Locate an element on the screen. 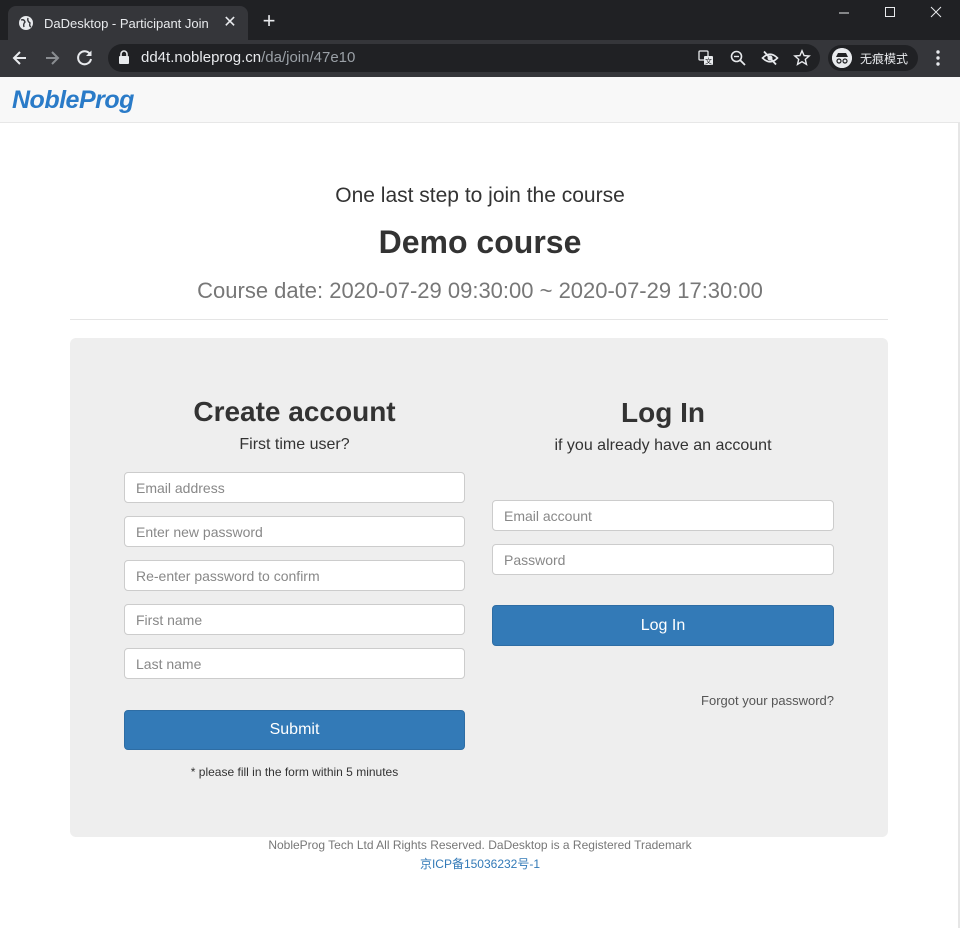  divider is located at coordinates (479, 319).